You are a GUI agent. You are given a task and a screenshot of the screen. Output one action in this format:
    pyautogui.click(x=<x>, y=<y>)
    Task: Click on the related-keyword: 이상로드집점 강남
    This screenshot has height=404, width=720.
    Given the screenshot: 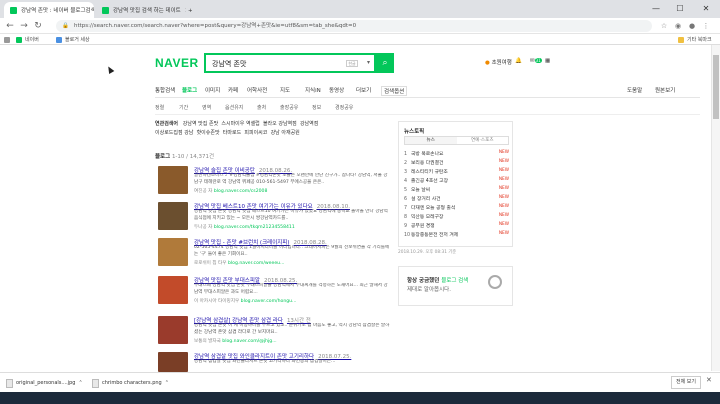 What is the action you would take?
    pyautogui.click(x=174, y=133)
    